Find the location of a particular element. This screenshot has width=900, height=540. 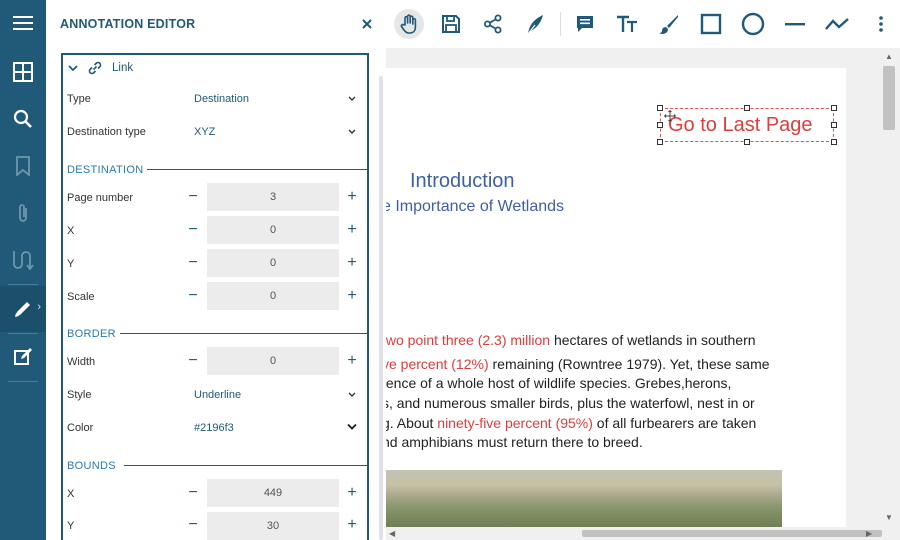

circle-shape-icon is located at coordinates (753, 24).